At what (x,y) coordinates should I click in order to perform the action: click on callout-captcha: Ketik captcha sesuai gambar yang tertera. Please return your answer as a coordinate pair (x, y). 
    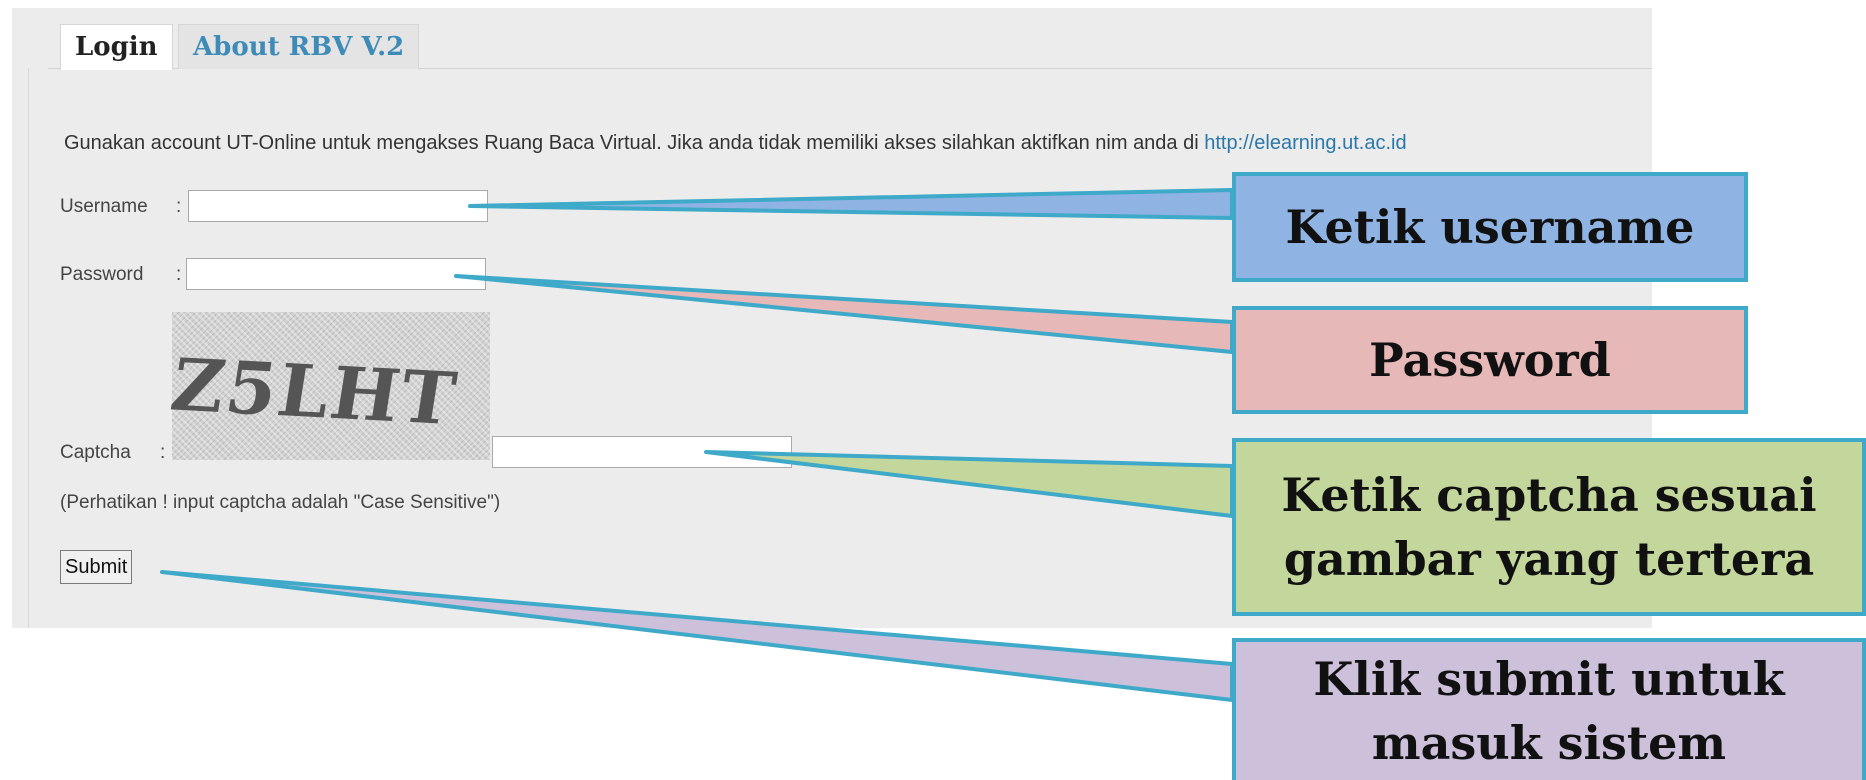
    Looking at the image, I should click on (1549, 527).